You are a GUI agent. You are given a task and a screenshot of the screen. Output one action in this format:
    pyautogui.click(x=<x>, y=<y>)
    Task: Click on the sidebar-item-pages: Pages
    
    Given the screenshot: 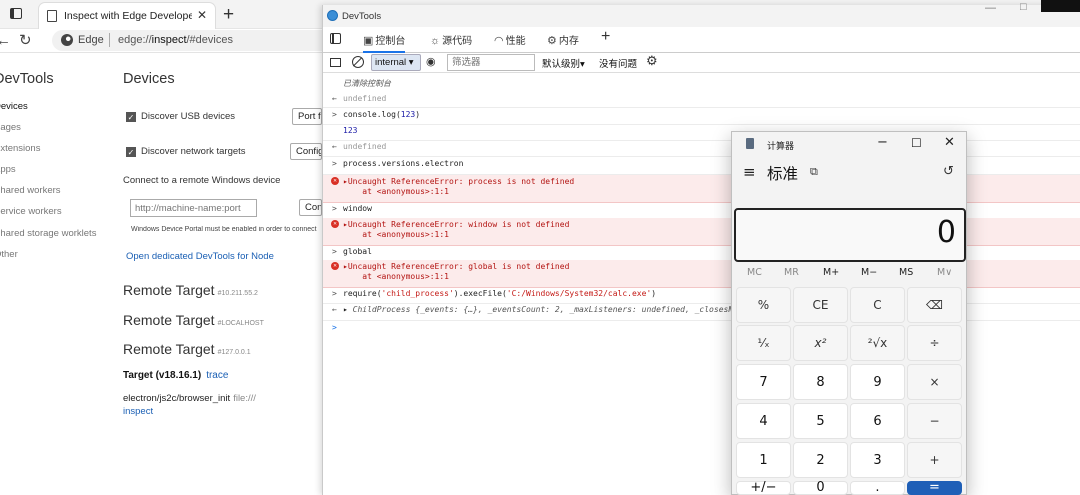 What is the action you would take?
    pyautogui.click(x=10, y=127)
    